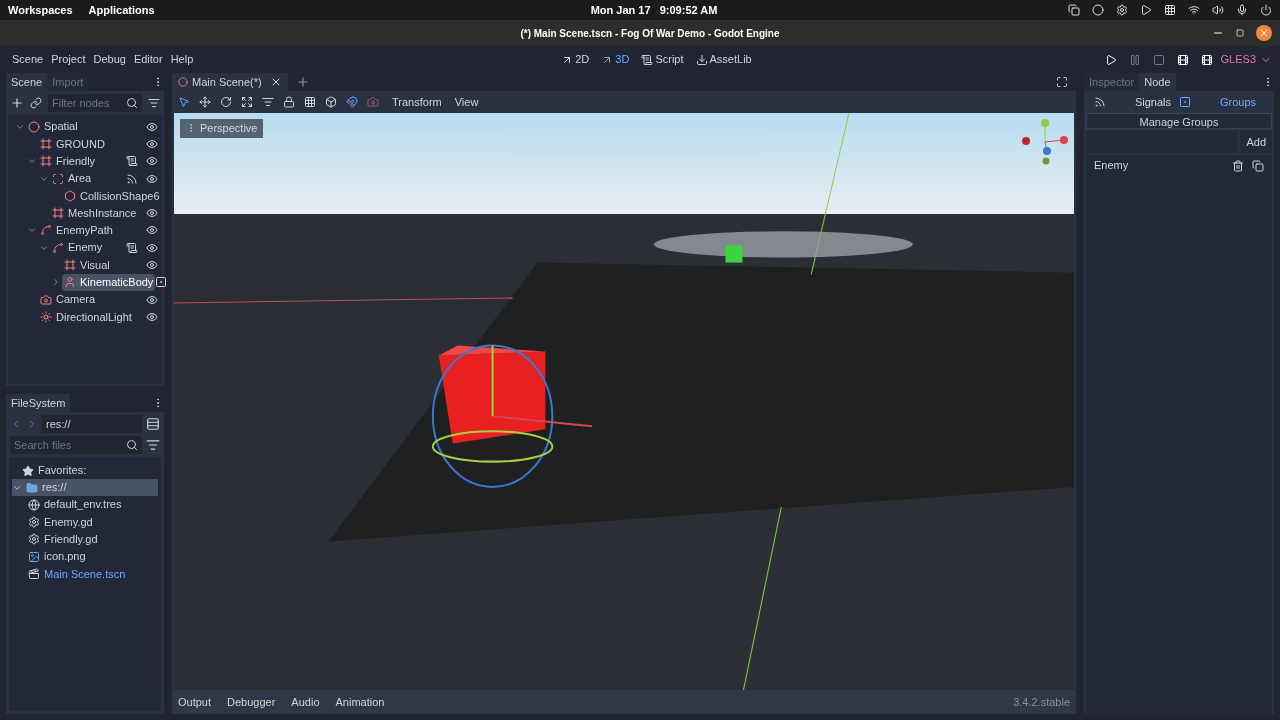 The image size is (1280, 720). Describe the element at coordinates (62, 470) in the screenshot. I see `favorites-label: Favorites:` at that location.